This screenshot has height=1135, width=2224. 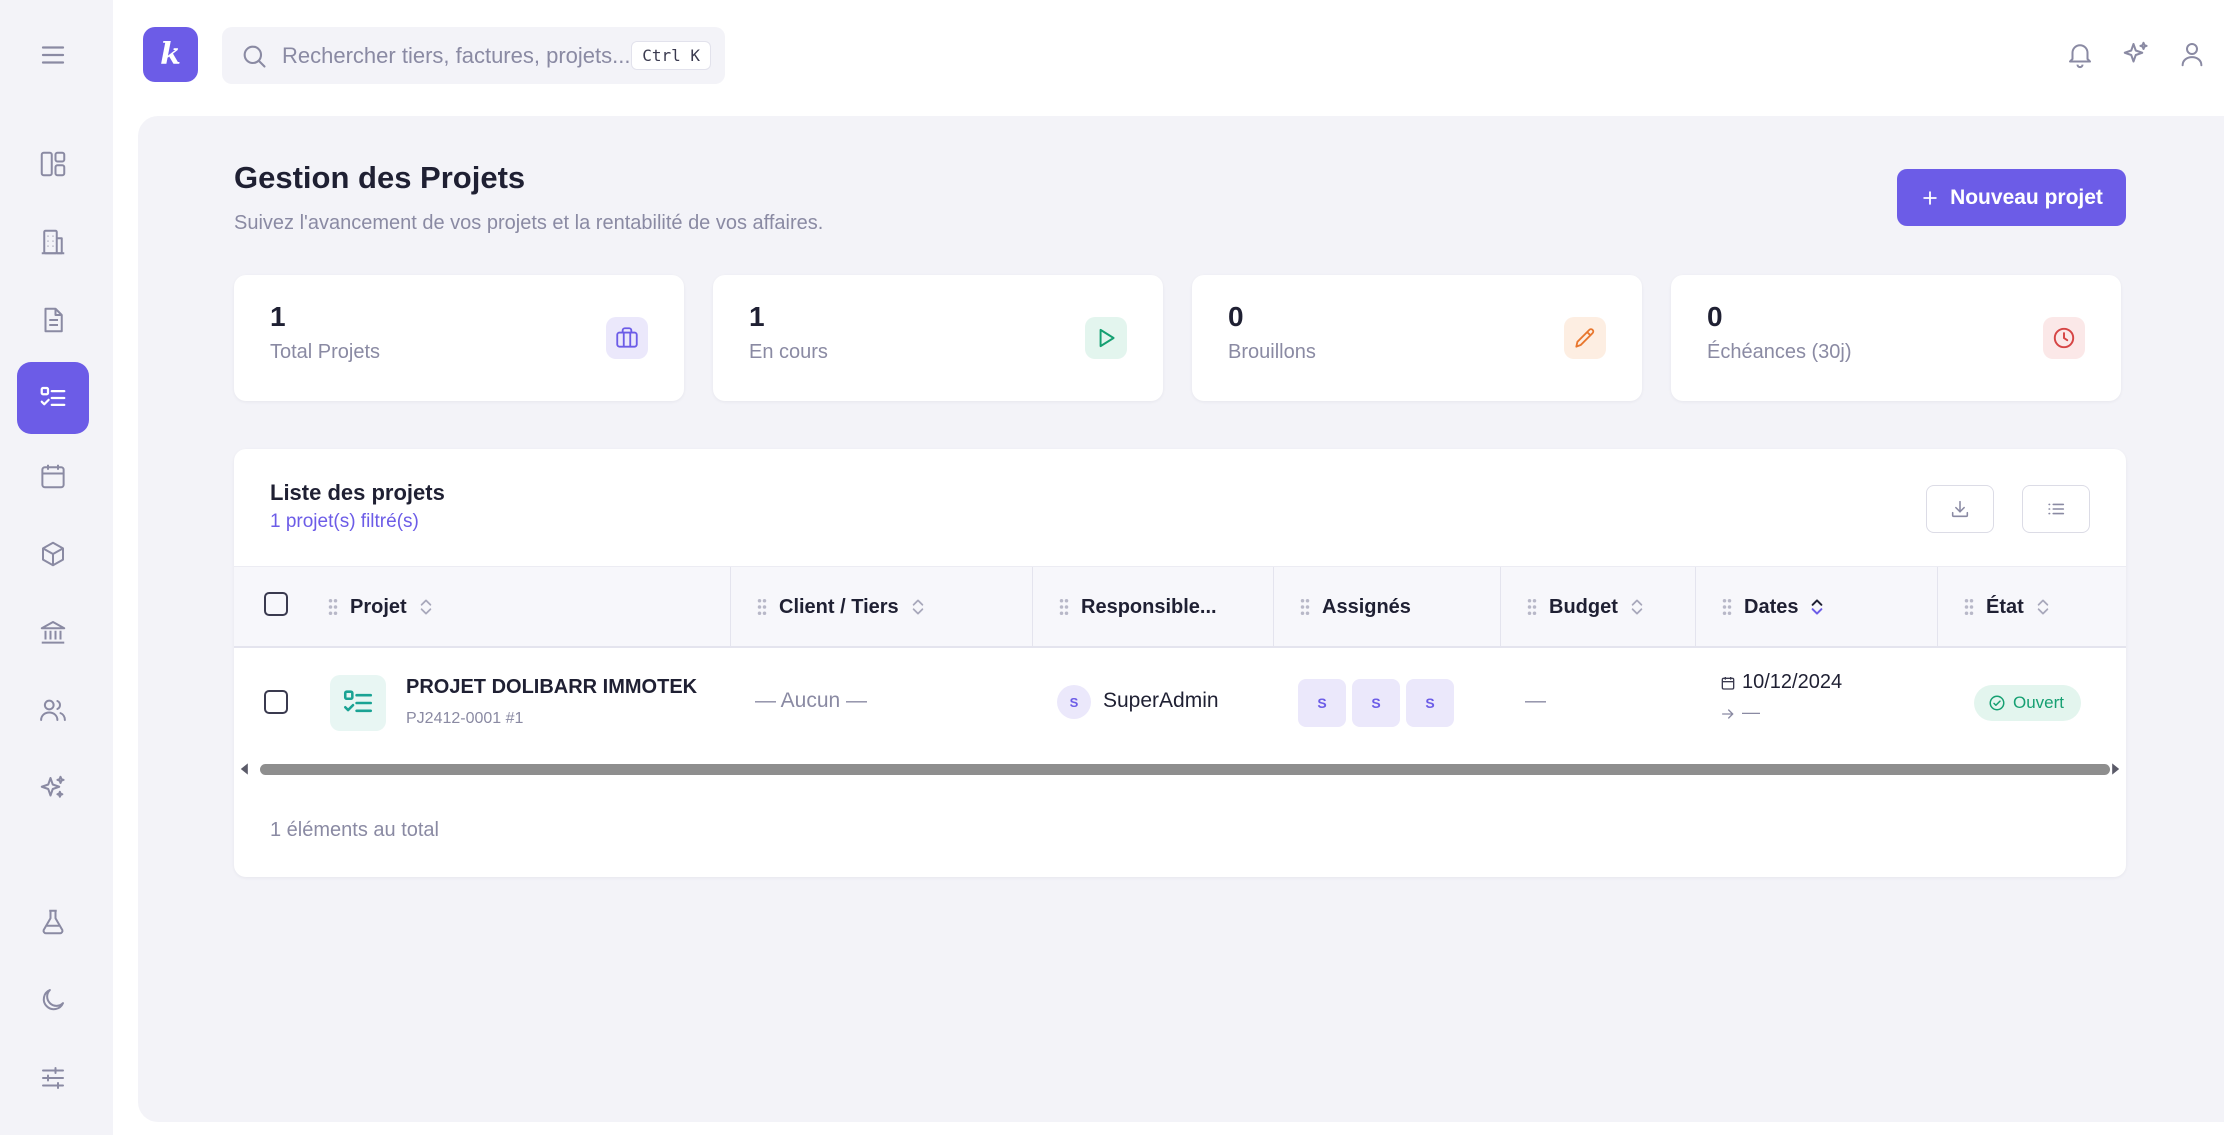 What do you see at coordinates (2032, 607) in the screenshot?
I see `column-header-etat: État` at bounding box center [2032, 607].